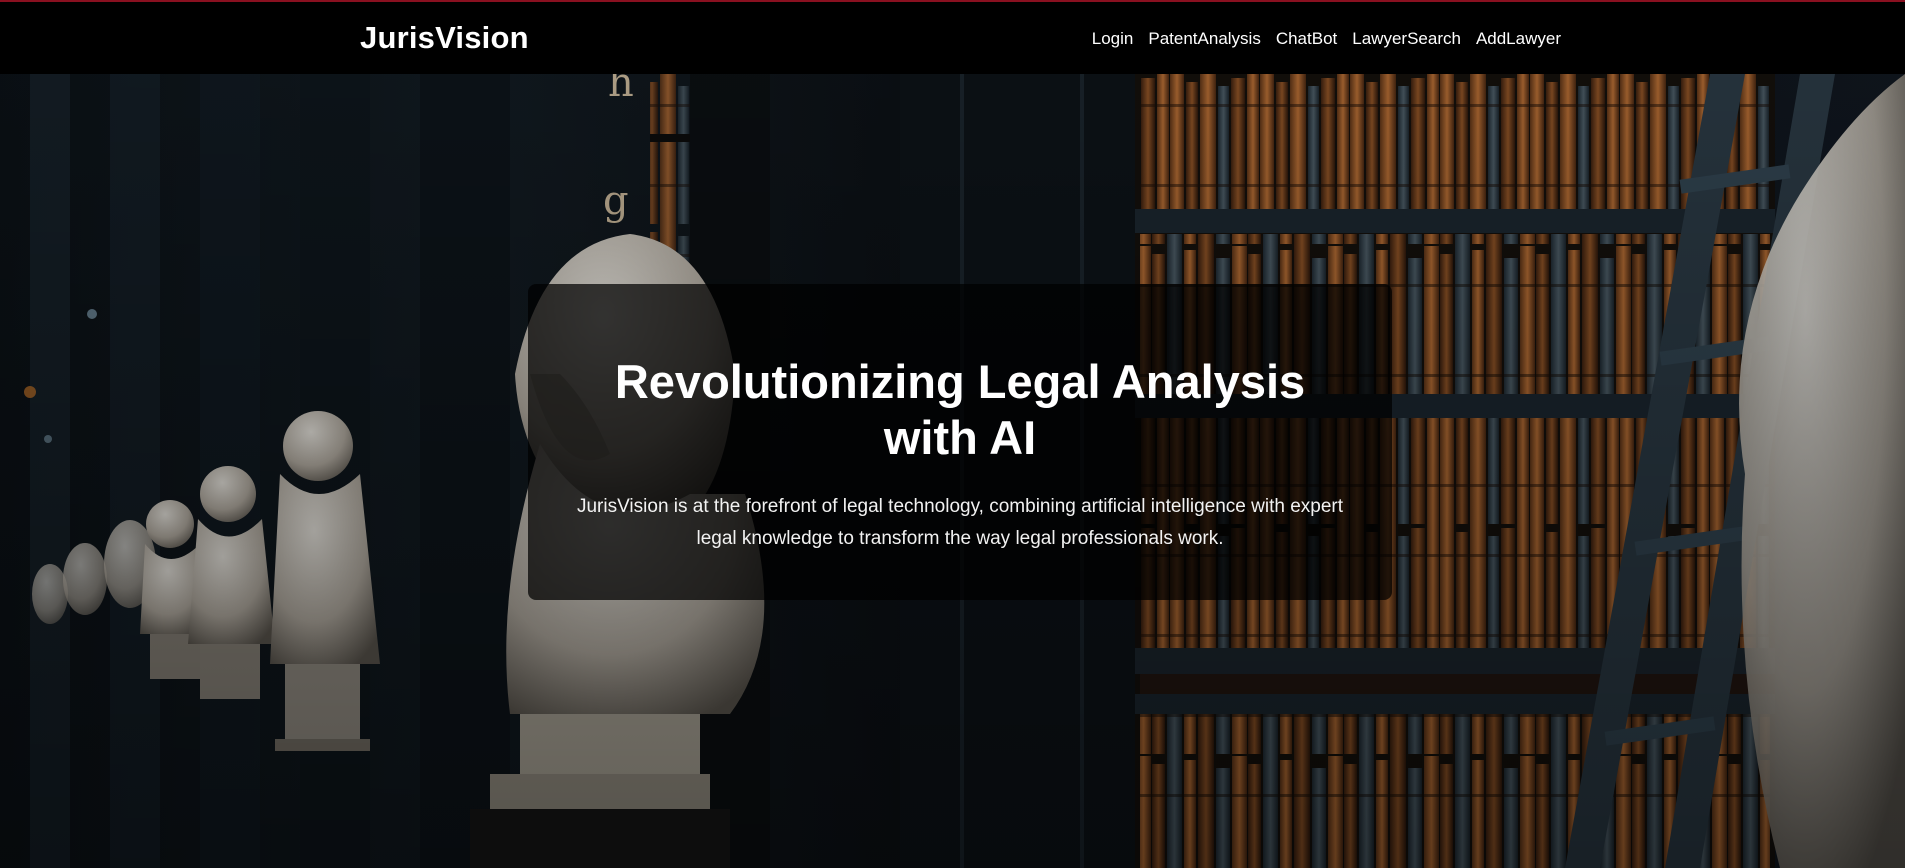 The image size is (1905, 868). I want to click on nav-link-chatbot: ChatBot, so click(1306, 39).